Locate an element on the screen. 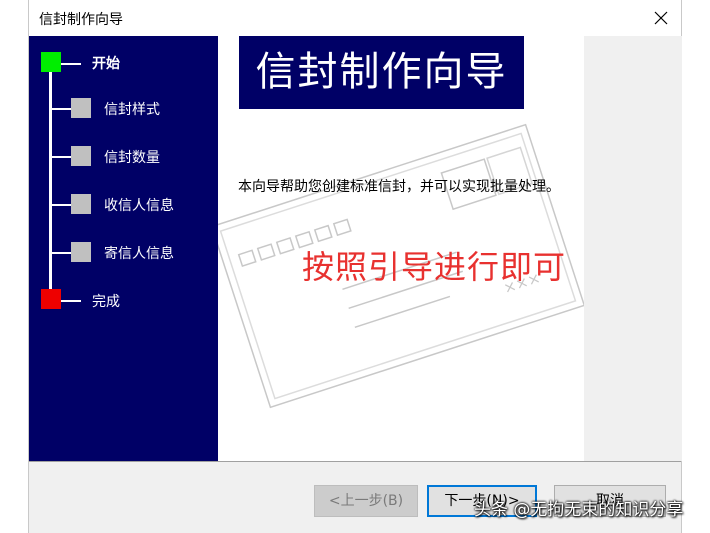  banner: 信封制作向导 is located at coordinates (381, 72).